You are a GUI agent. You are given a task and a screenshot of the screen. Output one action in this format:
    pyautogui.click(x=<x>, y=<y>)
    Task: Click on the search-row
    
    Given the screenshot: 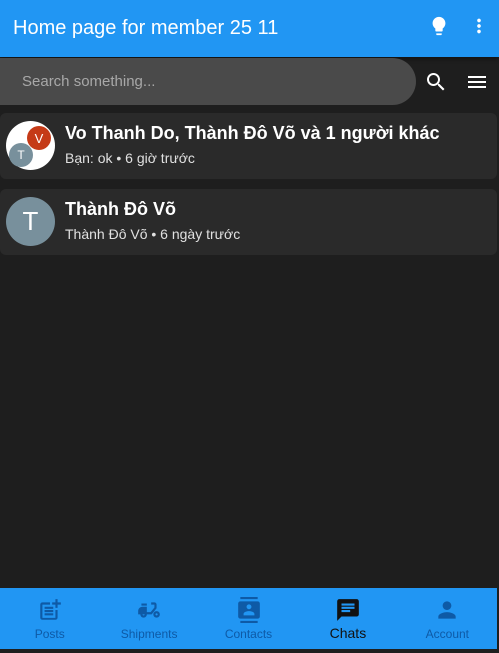 What is the action you would take?
    pyautogui.click(x=249, y=82)
    